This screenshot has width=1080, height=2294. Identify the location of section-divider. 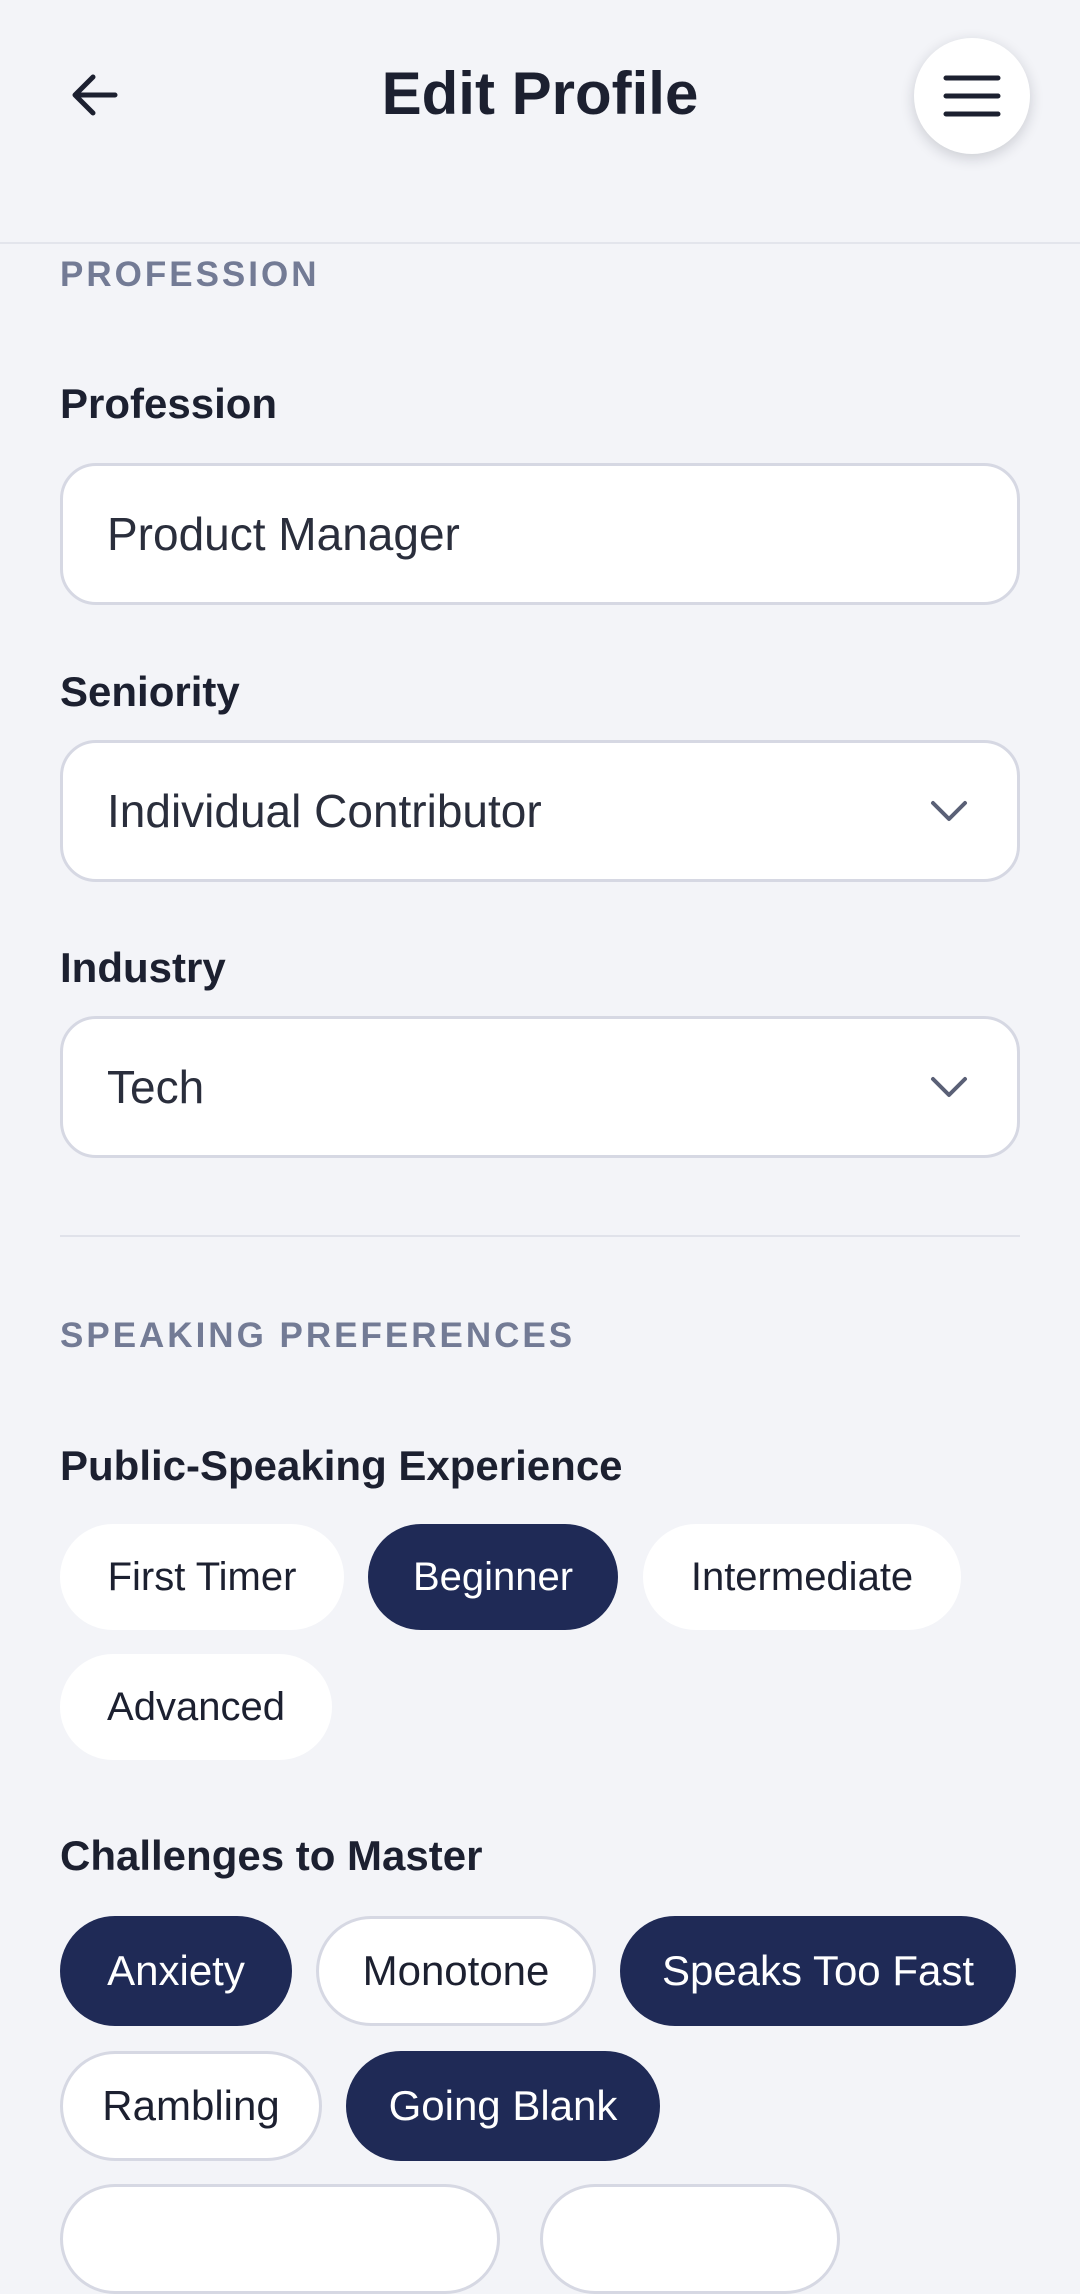
(540, 1236).